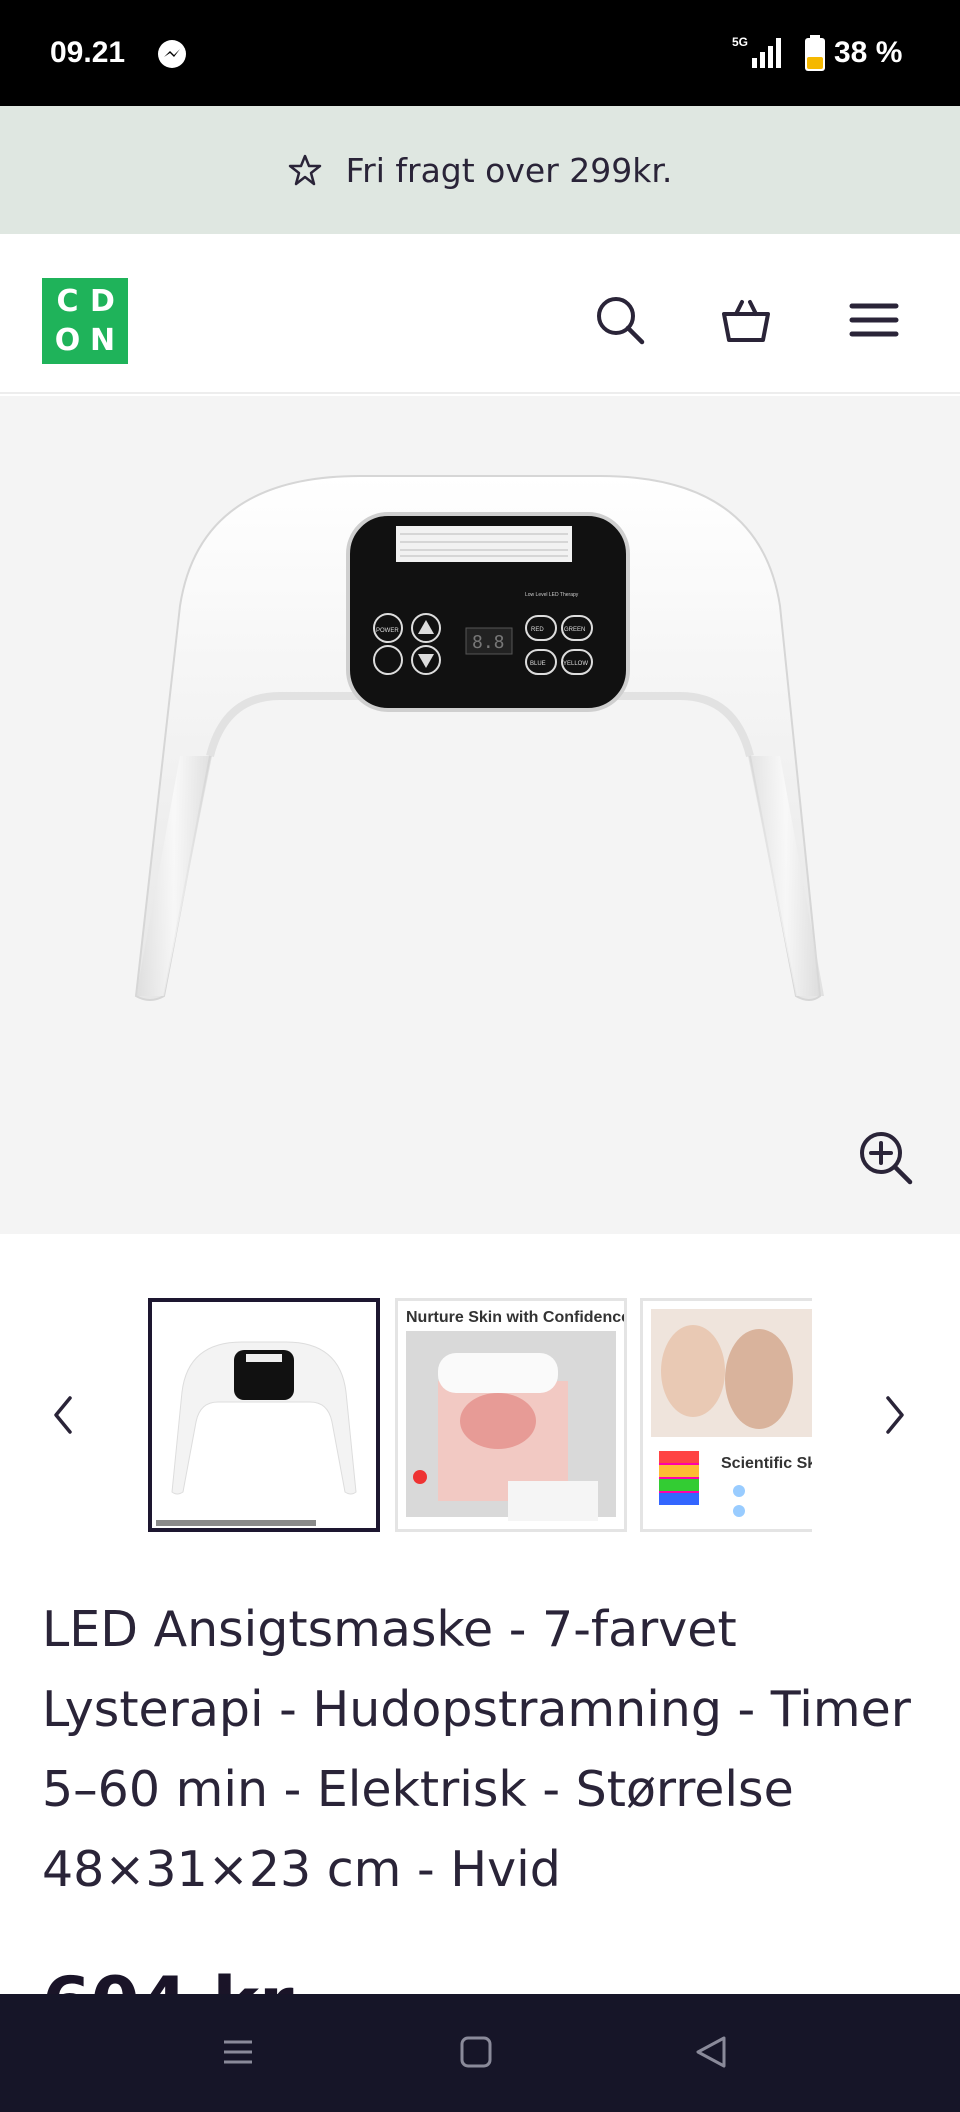  Describe the element at coordinates (740, 42) in the screenshot. I see `network-label: 5G` at that location.